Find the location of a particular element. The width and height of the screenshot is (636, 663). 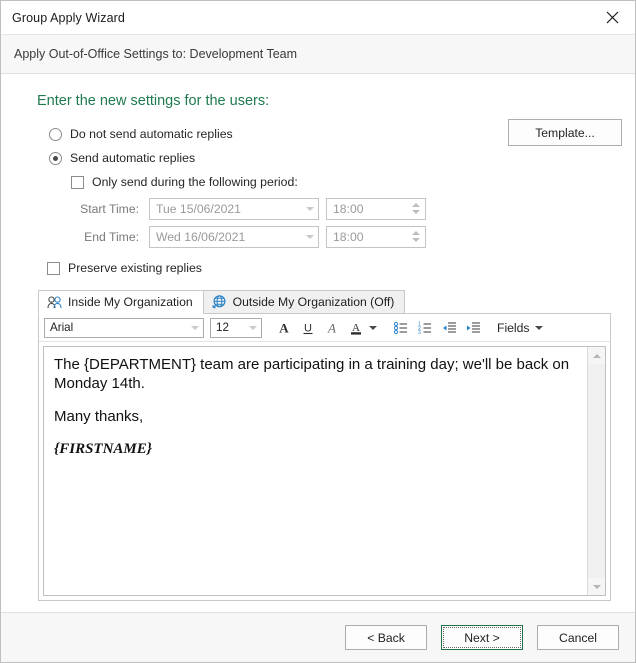

globe-icon is located at coordinates (219, 302).